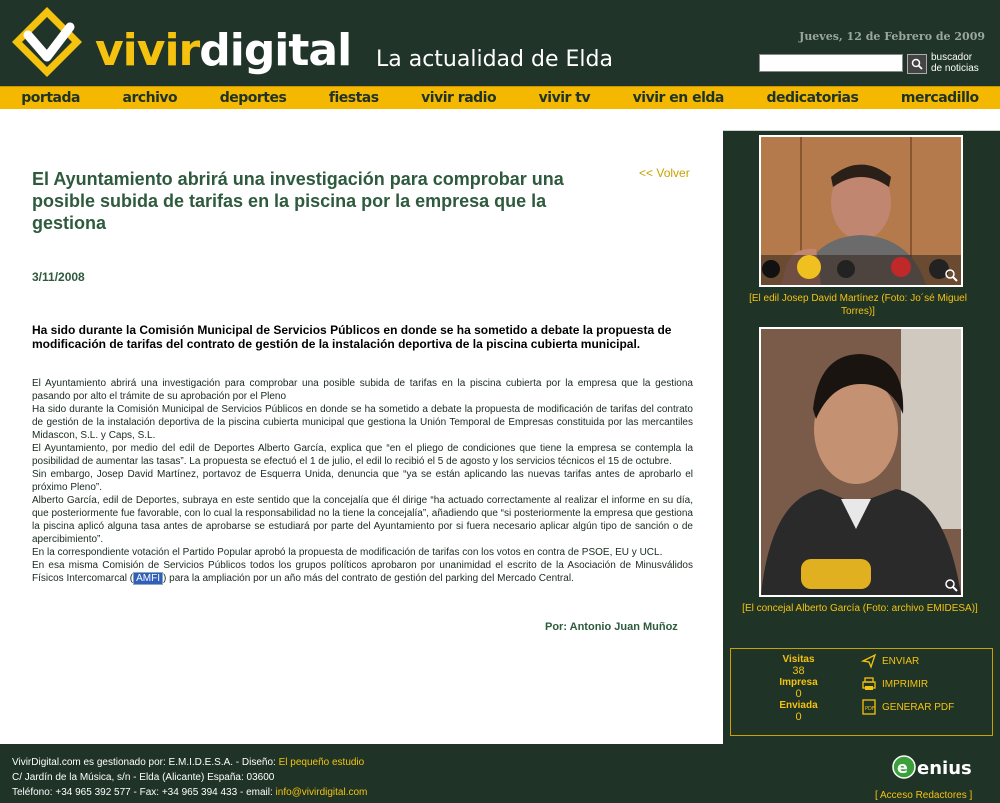 The height and width of the screenshot is (803, 1000). I want to click on nav-archivo: archivo, so click(150, 98).